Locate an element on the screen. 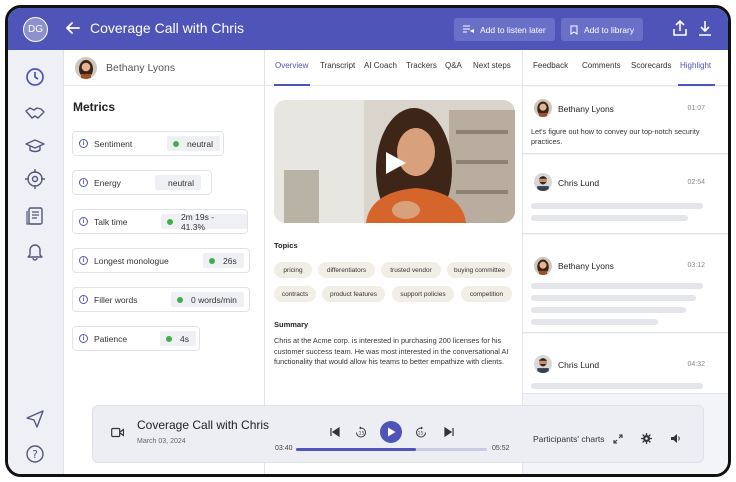 The width and height of the screenshot is (736, 482). metric-sentiment: i Sentiment neutral is located at coordinates (148, 143).